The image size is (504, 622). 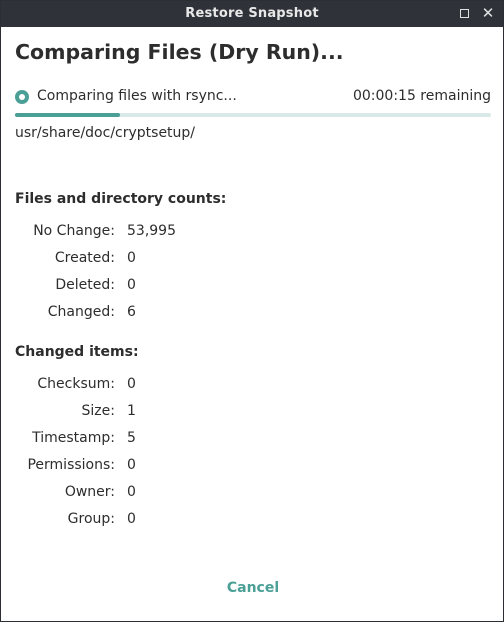 I want to click on stat-row: Changed: 6, so click(x=151, y=314).